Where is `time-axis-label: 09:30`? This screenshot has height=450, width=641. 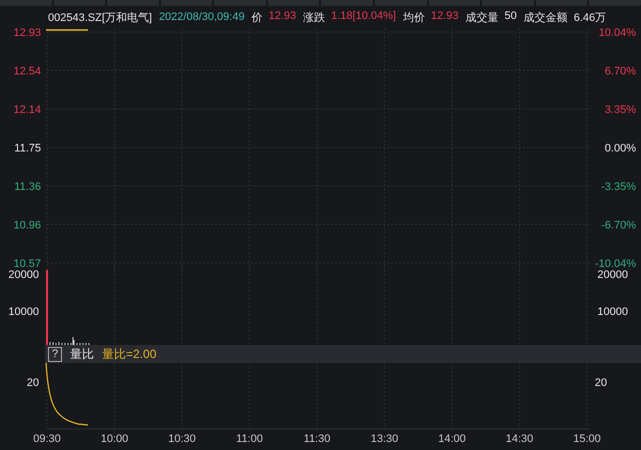 time-axis-label: 09:30 is located at coordinates (47, 439).